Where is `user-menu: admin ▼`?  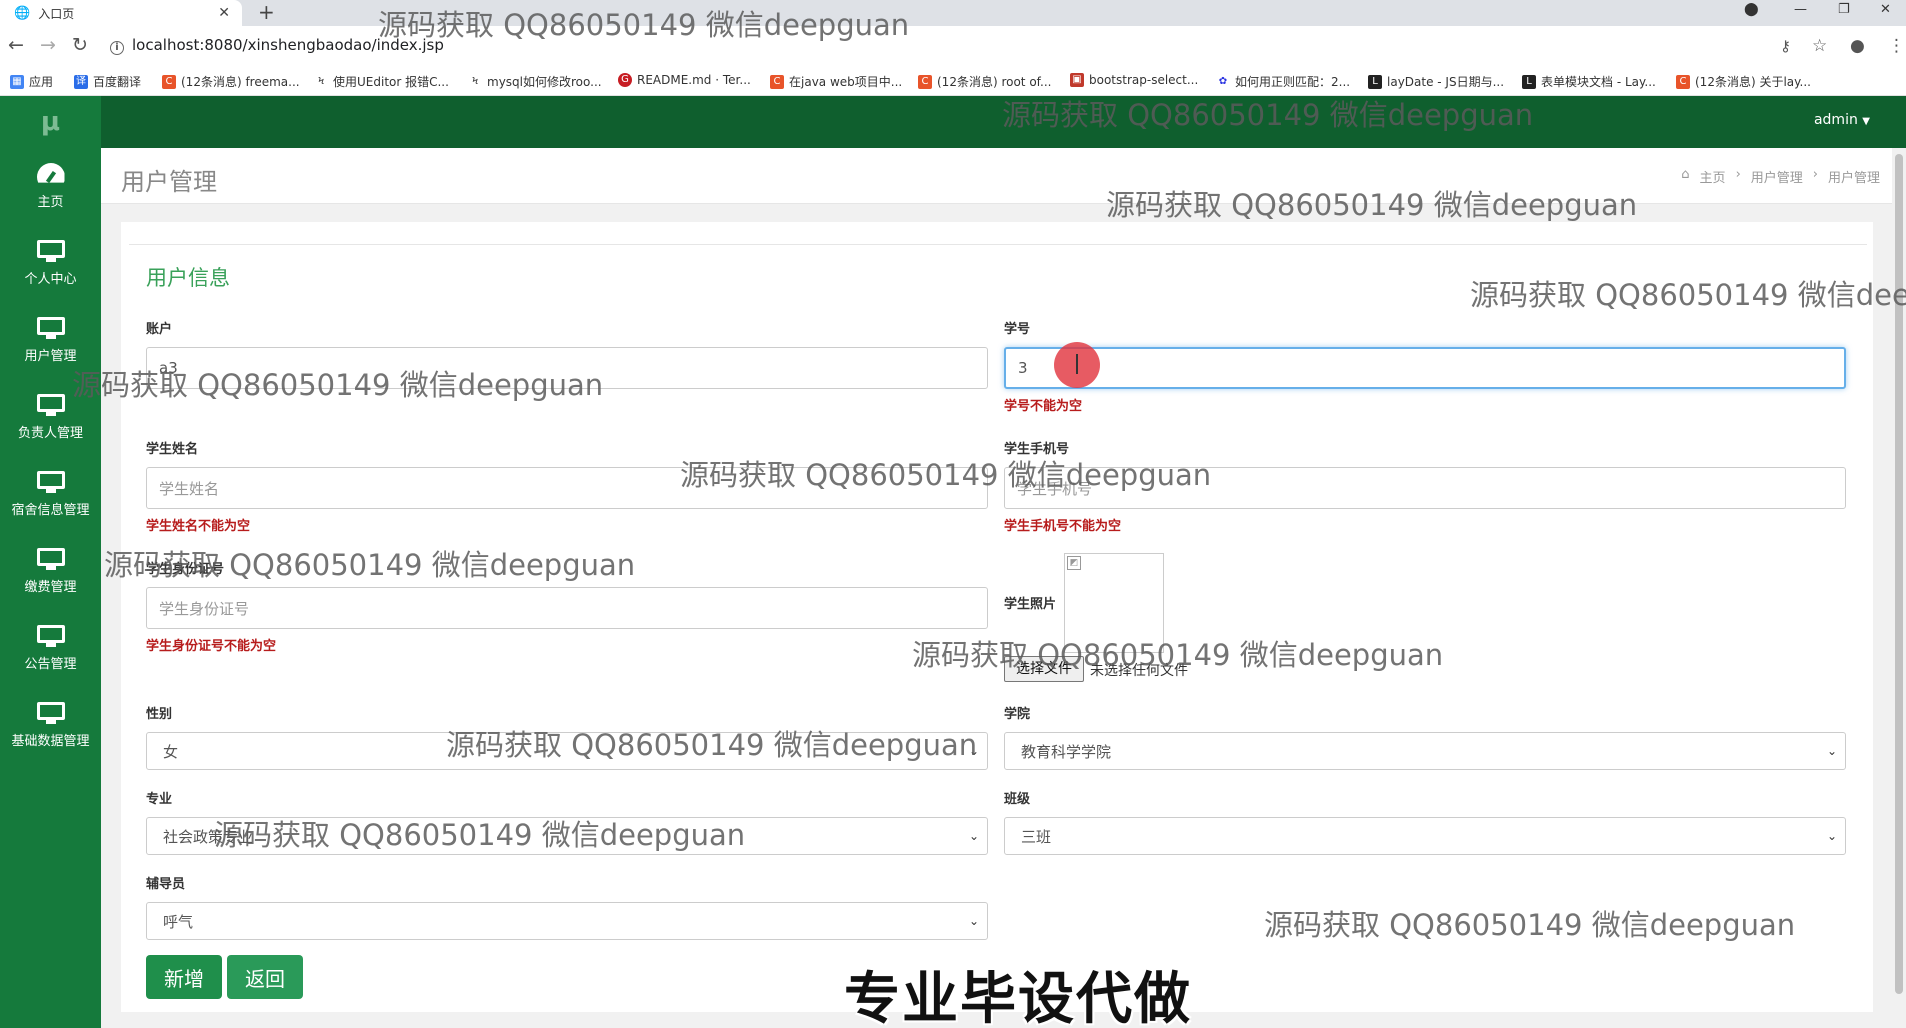 user-menu: admin ▼ is located at coordinates (1842, 120).